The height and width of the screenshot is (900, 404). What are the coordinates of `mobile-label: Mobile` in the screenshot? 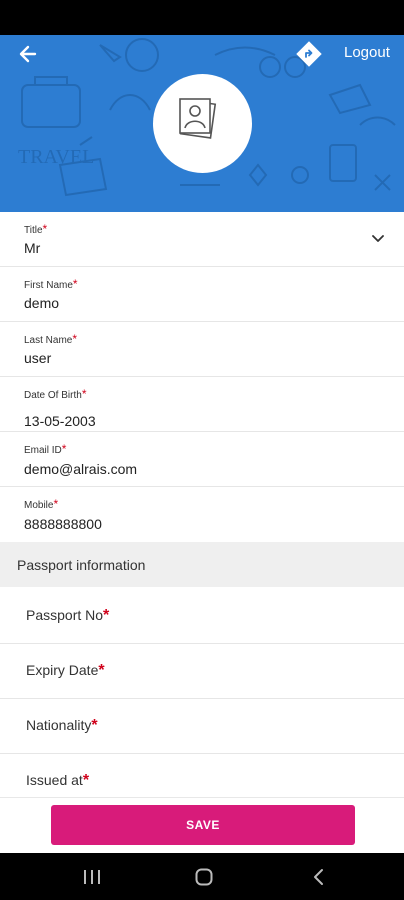 It's located at (39, 505).